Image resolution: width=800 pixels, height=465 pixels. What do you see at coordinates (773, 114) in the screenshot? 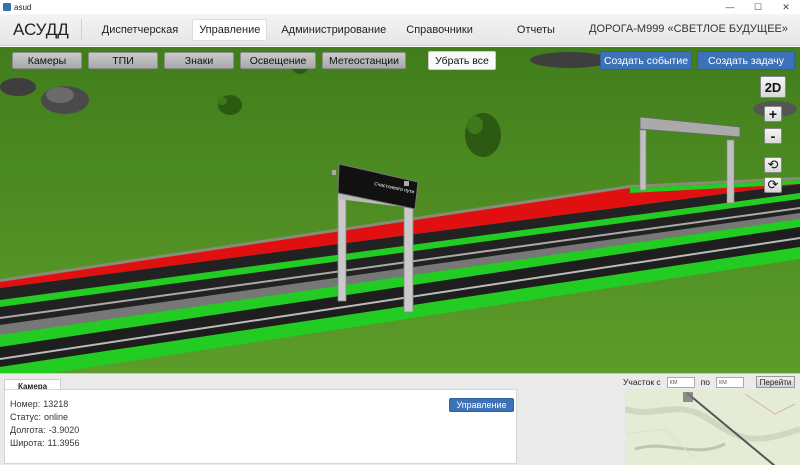
I see `zoom-in-button: +` at bounding box center [773, 114].